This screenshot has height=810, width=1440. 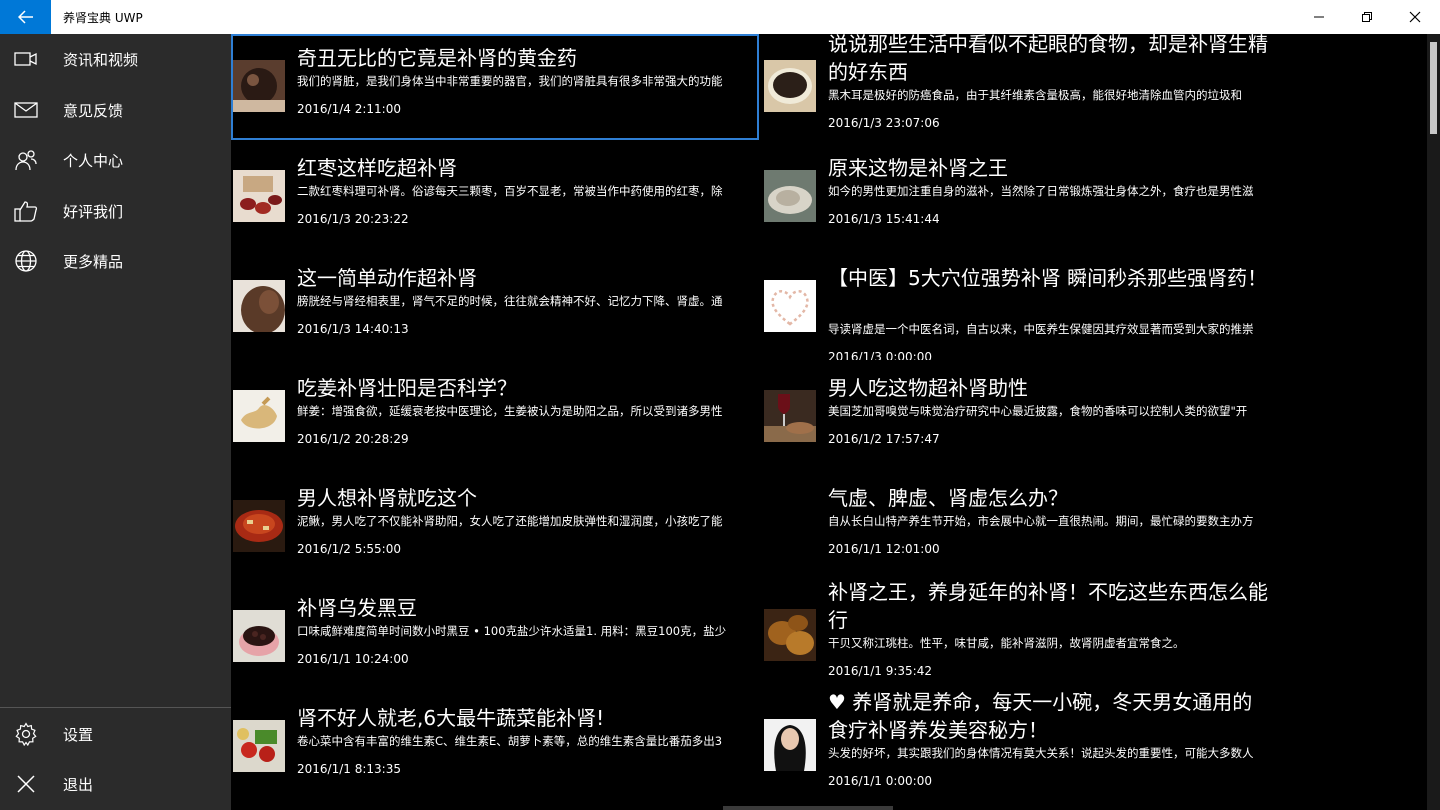 What do you see at coordinates (26, 110) in the screenshot?
I see `mail-icon` at bounding box center [26, 110].